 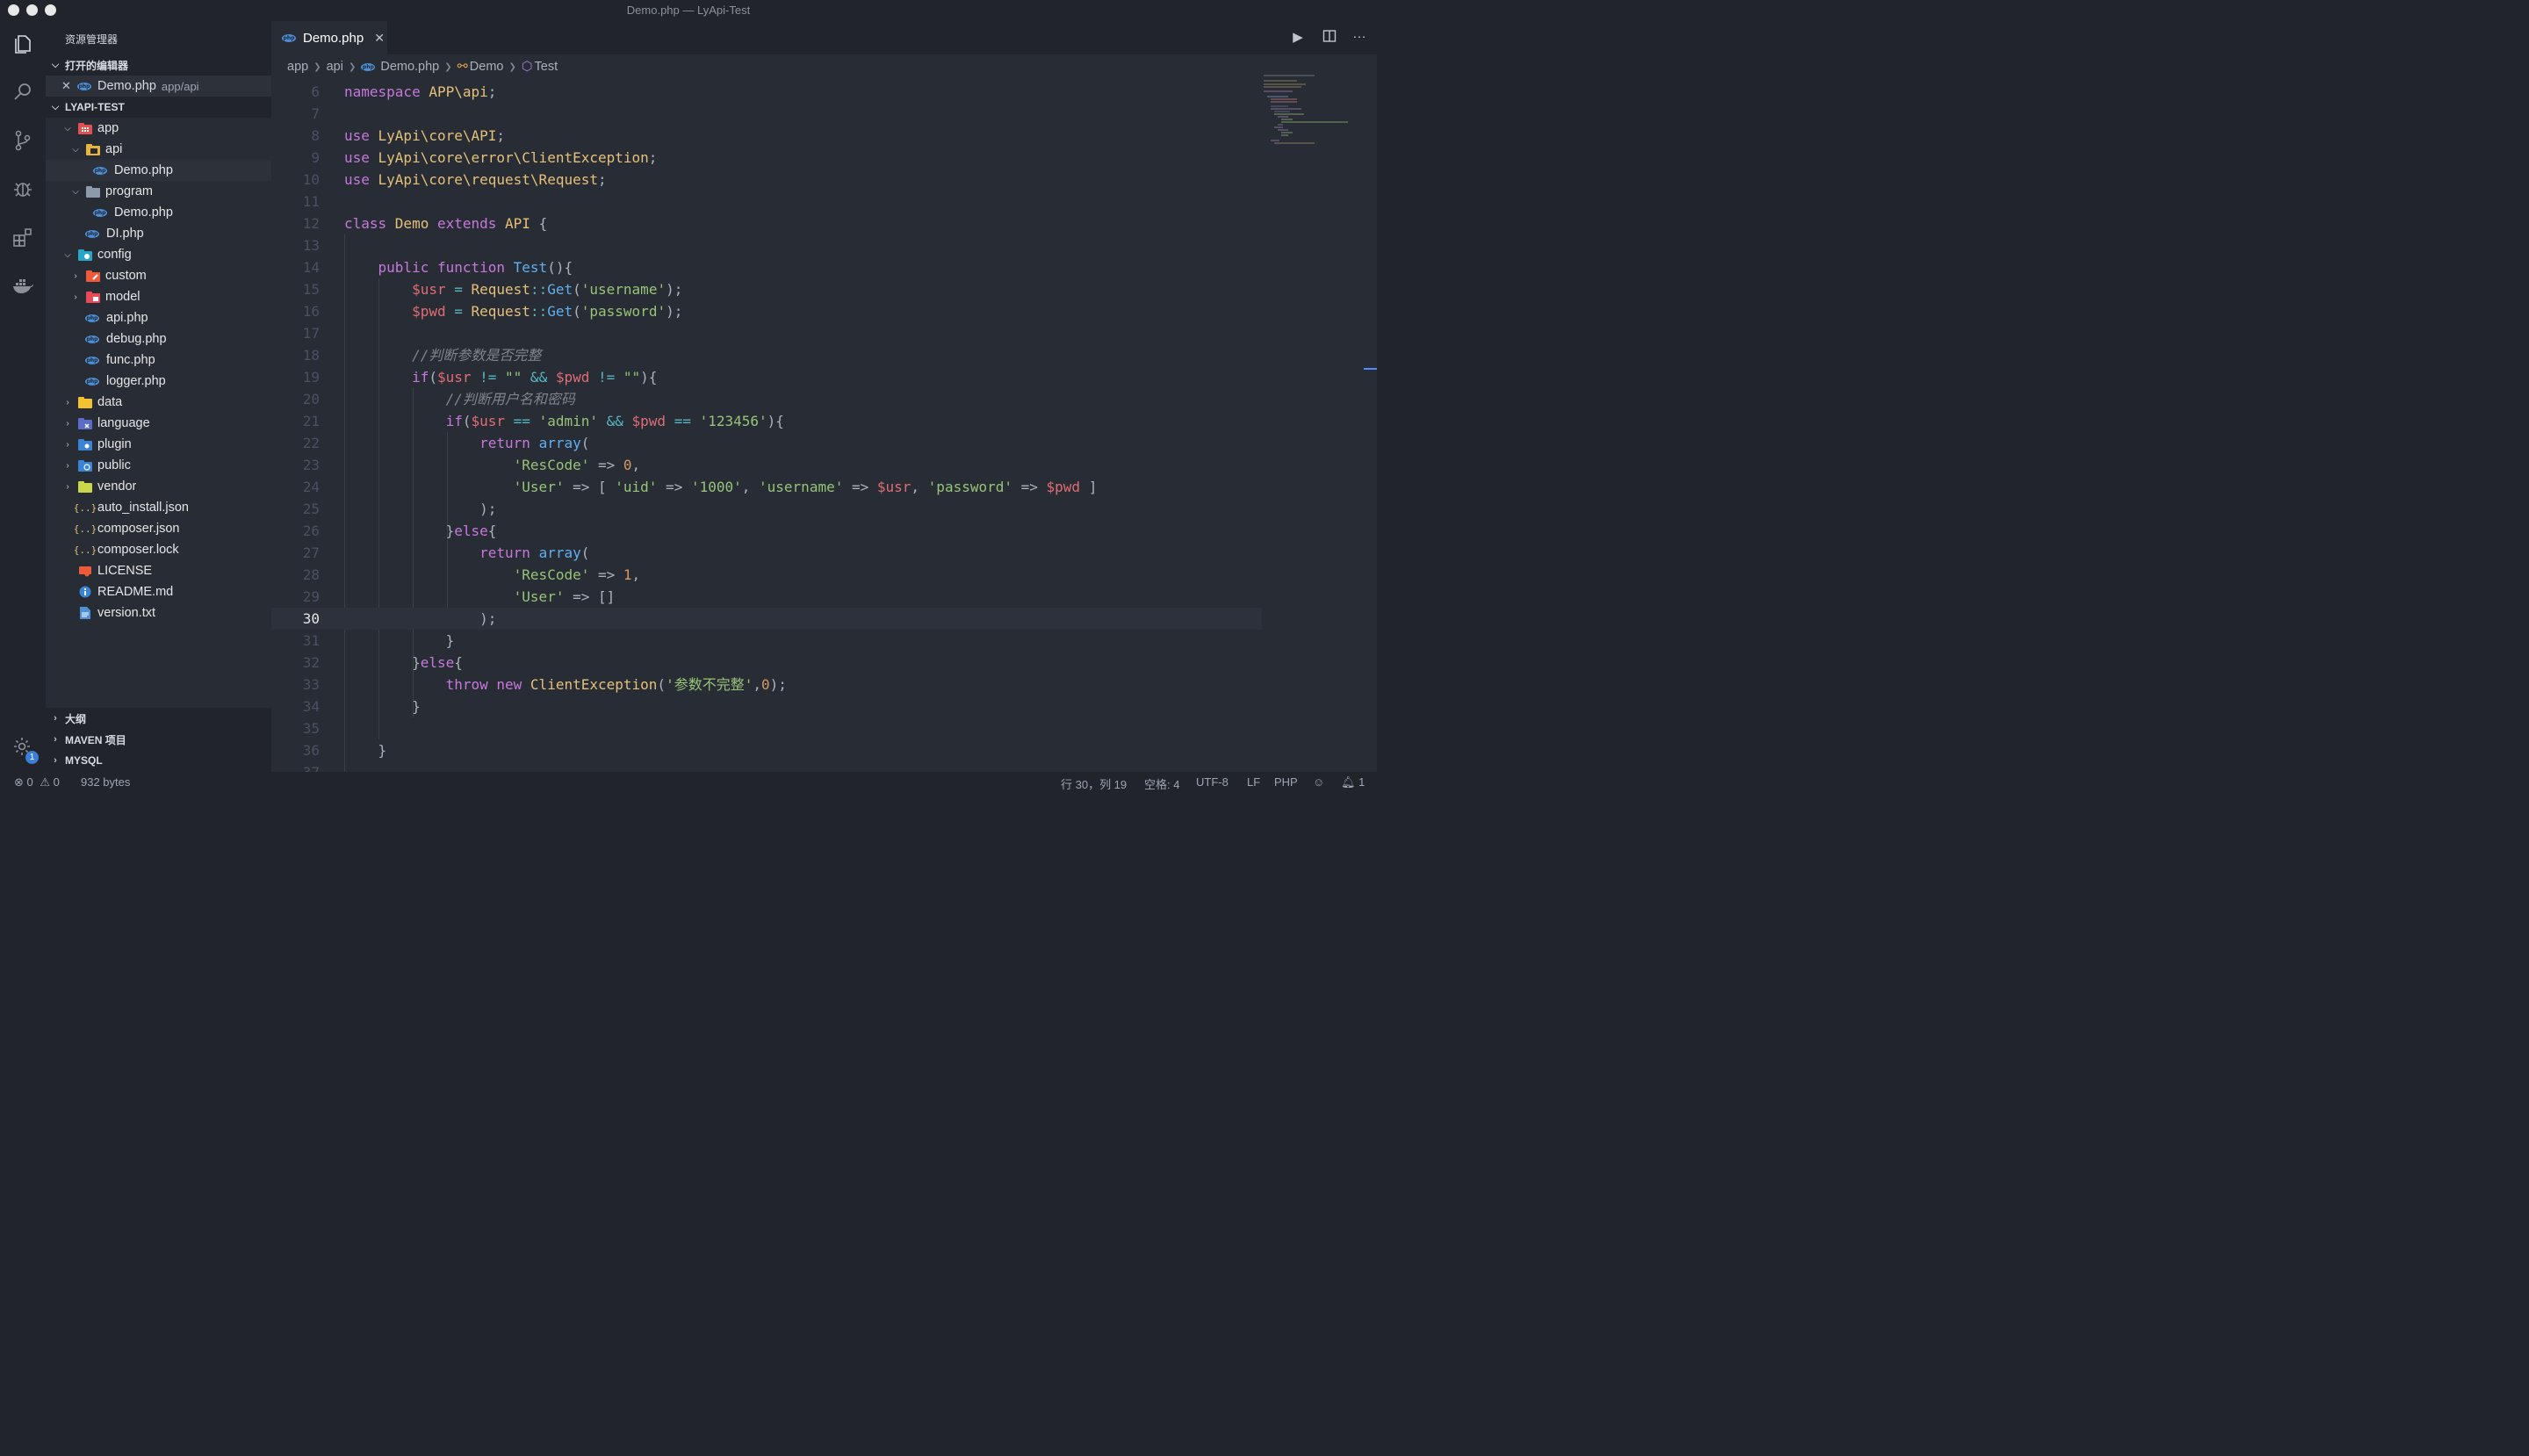 I want to click on code-line: 32 }else{, so click(x=767, y=663).